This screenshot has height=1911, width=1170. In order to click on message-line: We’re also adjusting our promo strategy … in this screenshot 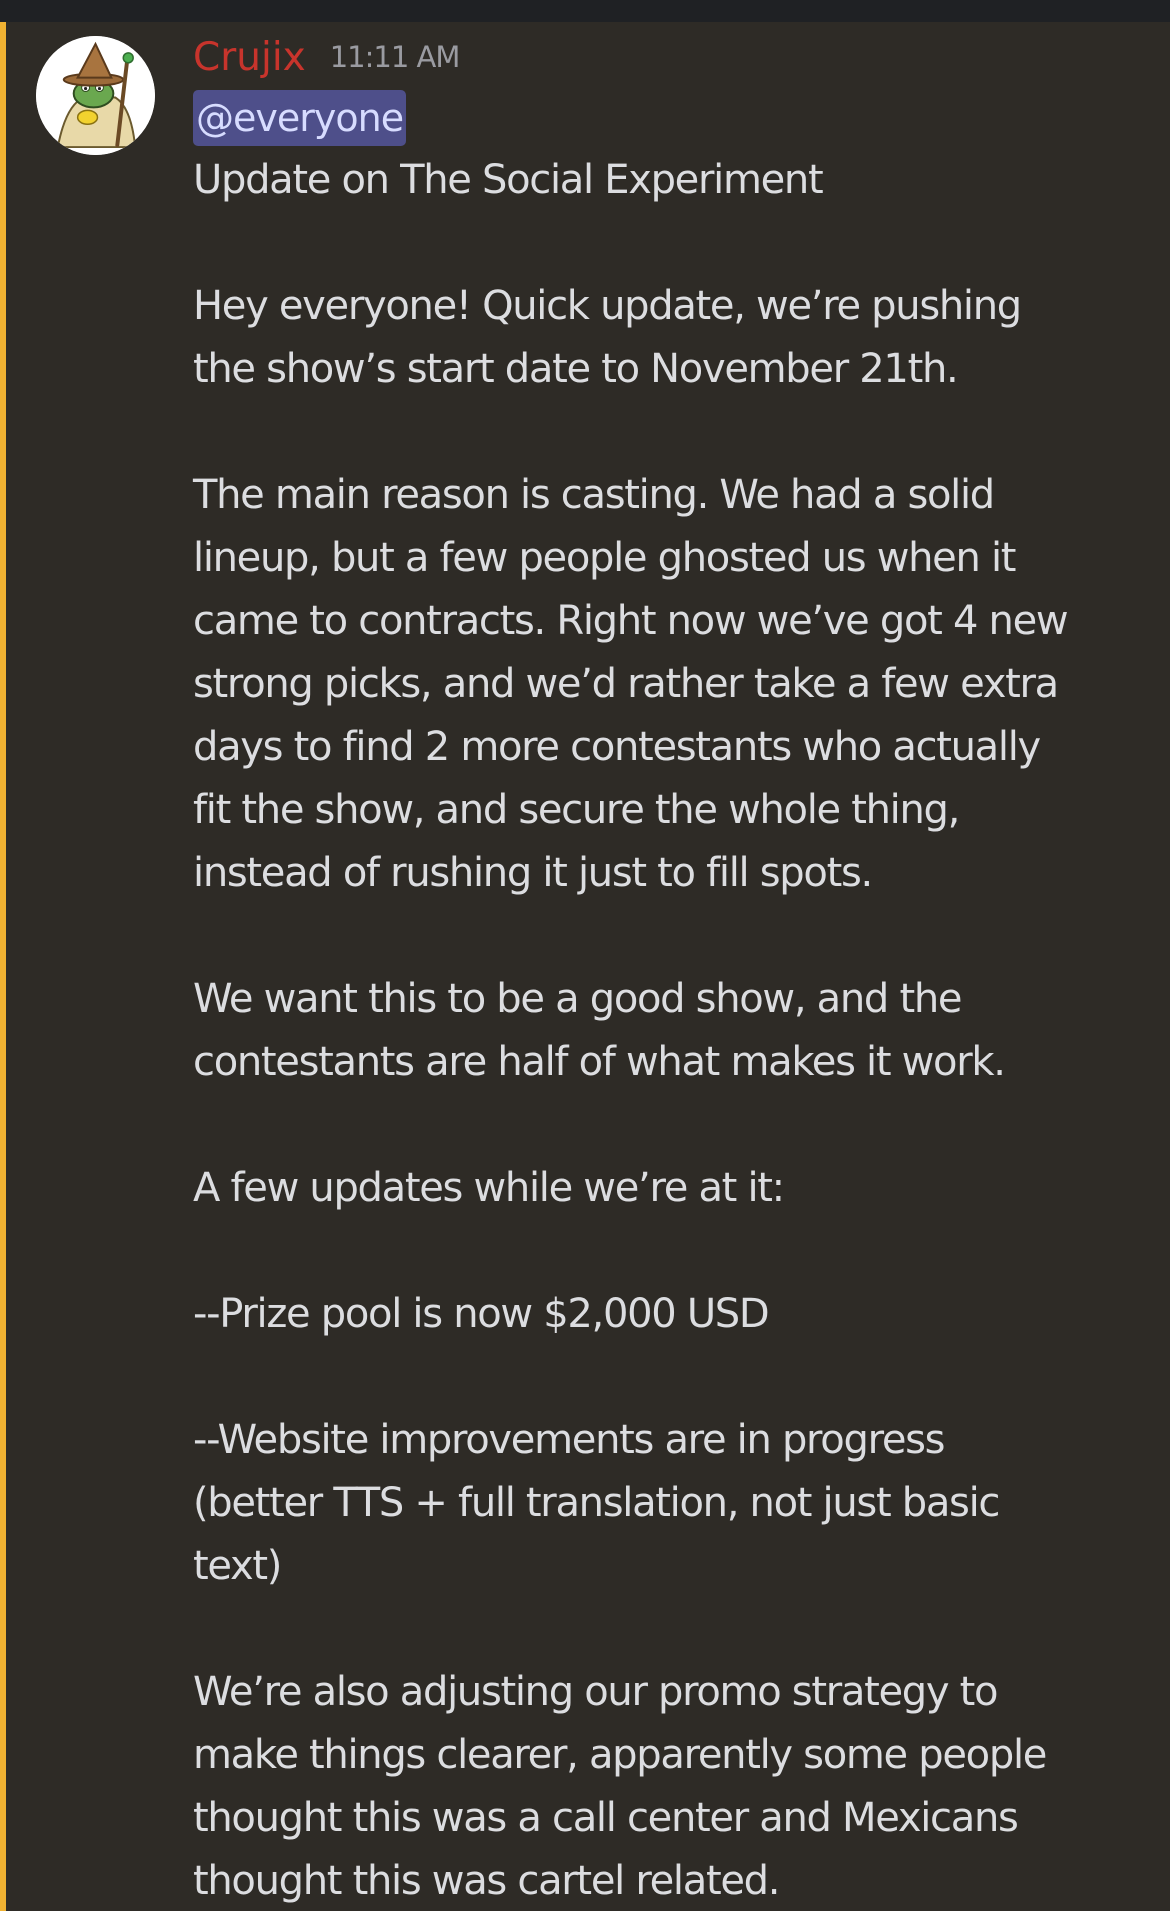, I will do `click(596, 1692)`.